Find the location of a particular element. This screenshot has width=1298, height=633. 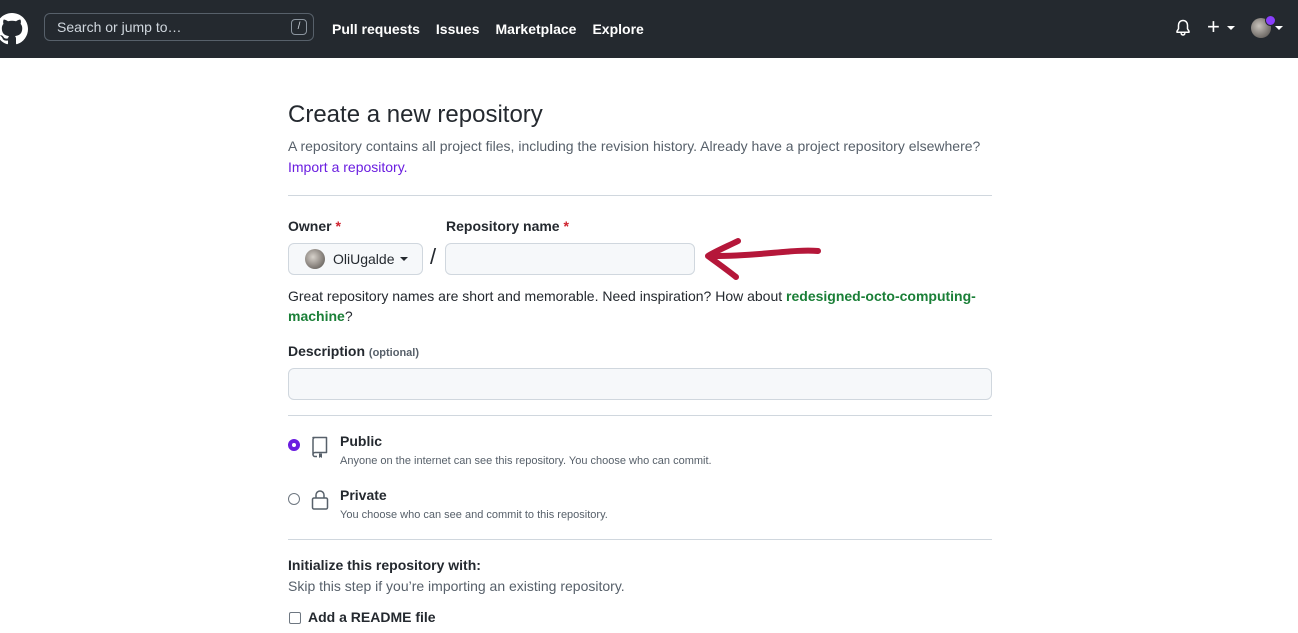

annotation-arrow-icon is located at coordinates (763, 259).